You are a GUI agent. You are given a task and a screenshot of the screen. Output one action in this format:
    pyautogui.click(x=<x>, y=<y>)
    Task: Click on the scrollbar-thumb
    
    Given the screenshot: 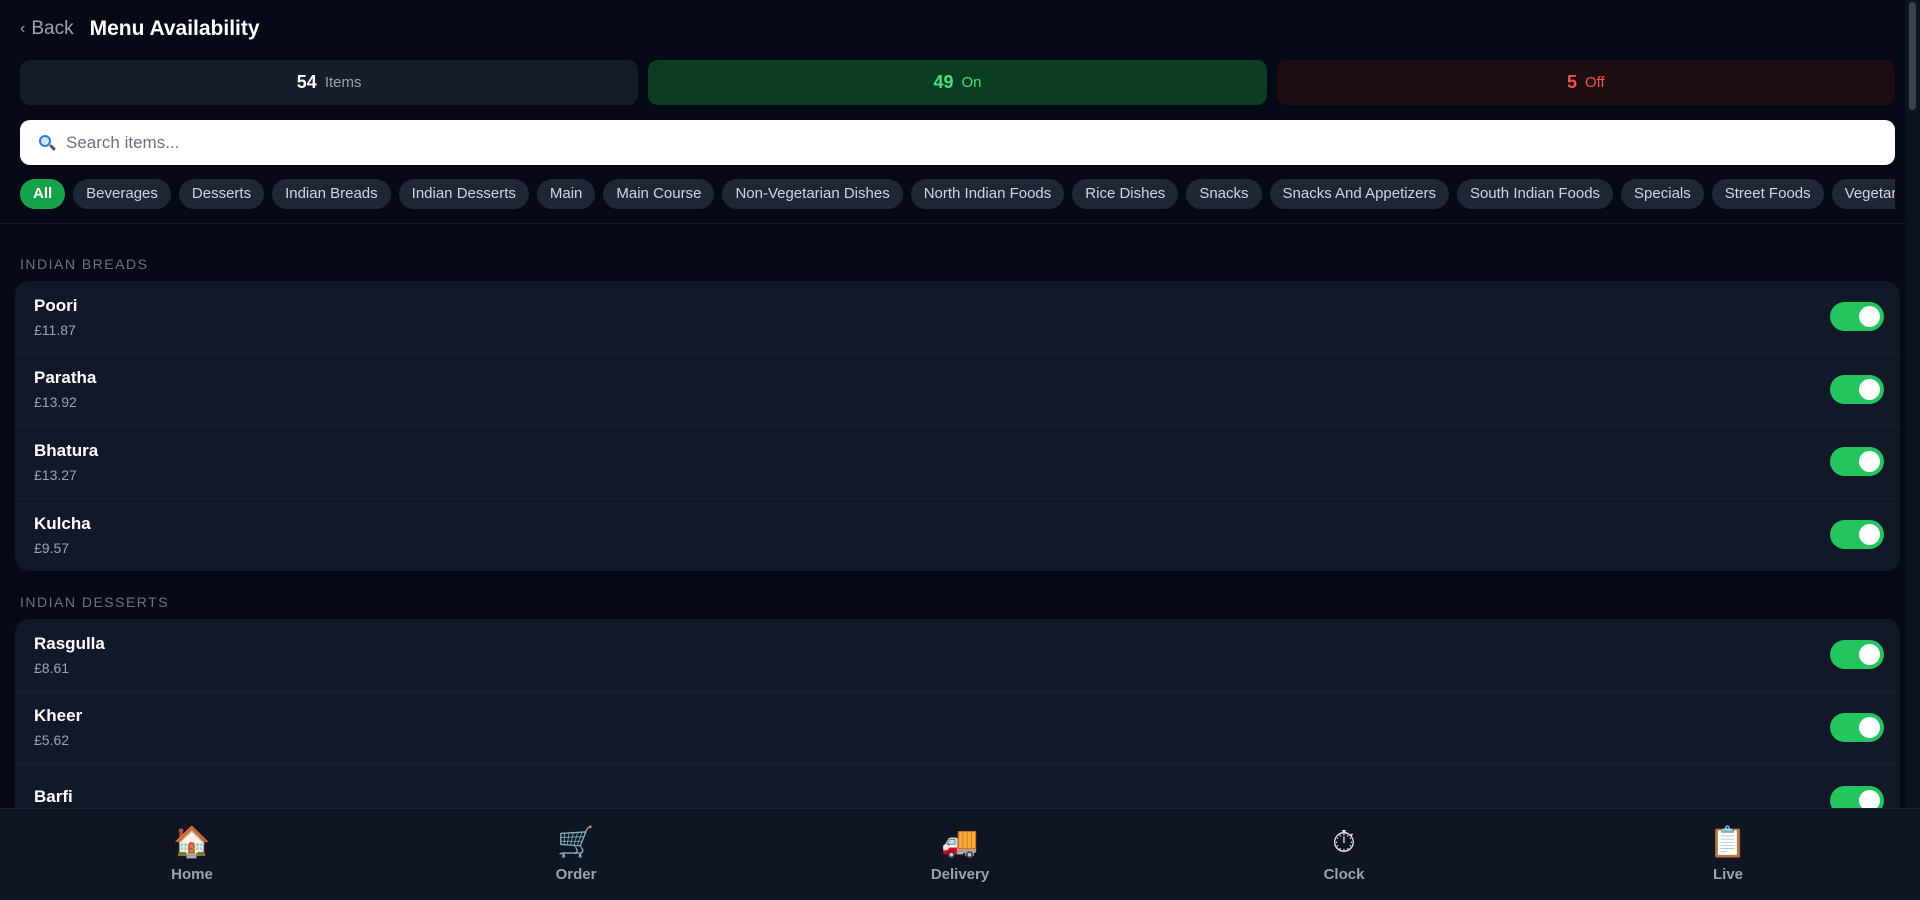 What is the action you would take?
    pyautogui.click(x=1912, y=56)
    